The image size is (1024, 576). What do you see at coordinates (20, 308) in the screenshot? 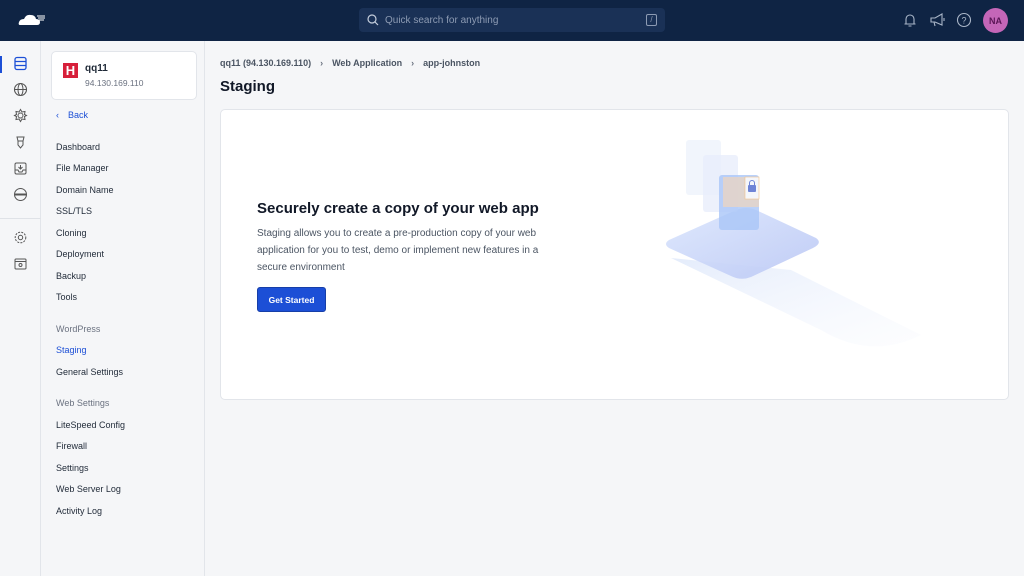
I see `icon-rail` at bounding box center [20, 308].